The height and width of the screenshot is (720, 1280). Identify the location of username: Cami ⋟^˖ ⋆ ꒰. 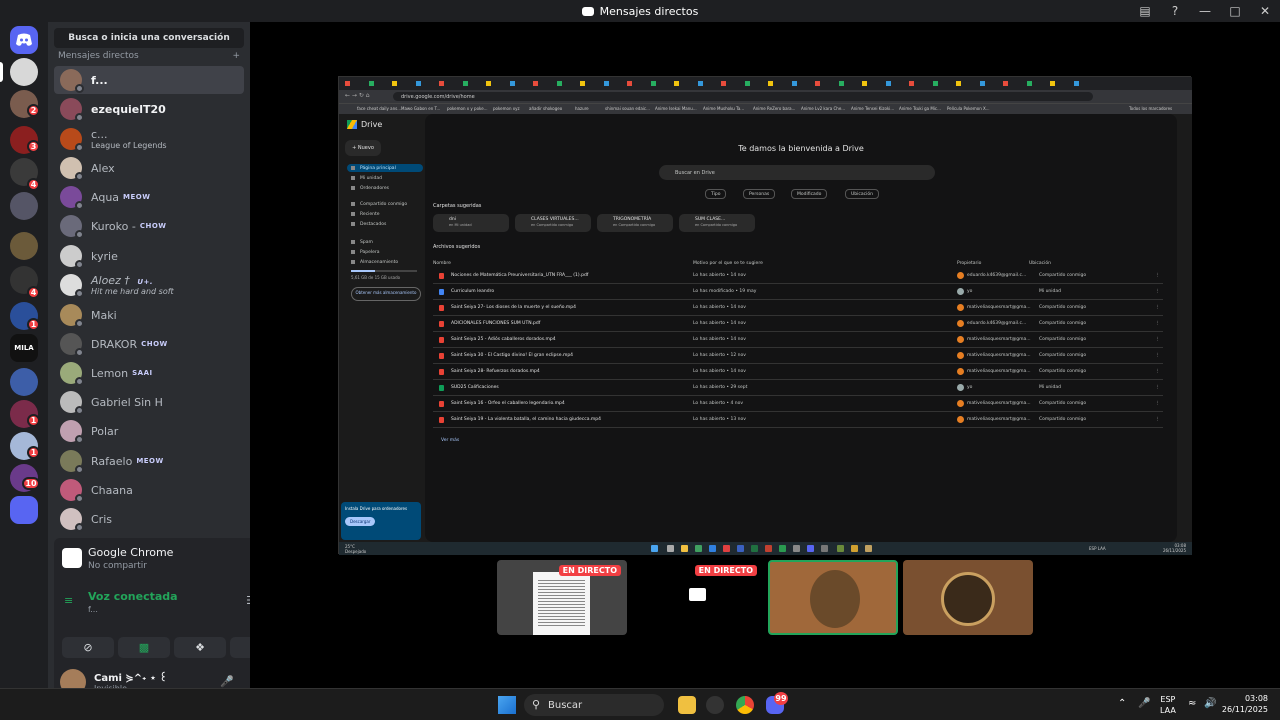
(131, 678).